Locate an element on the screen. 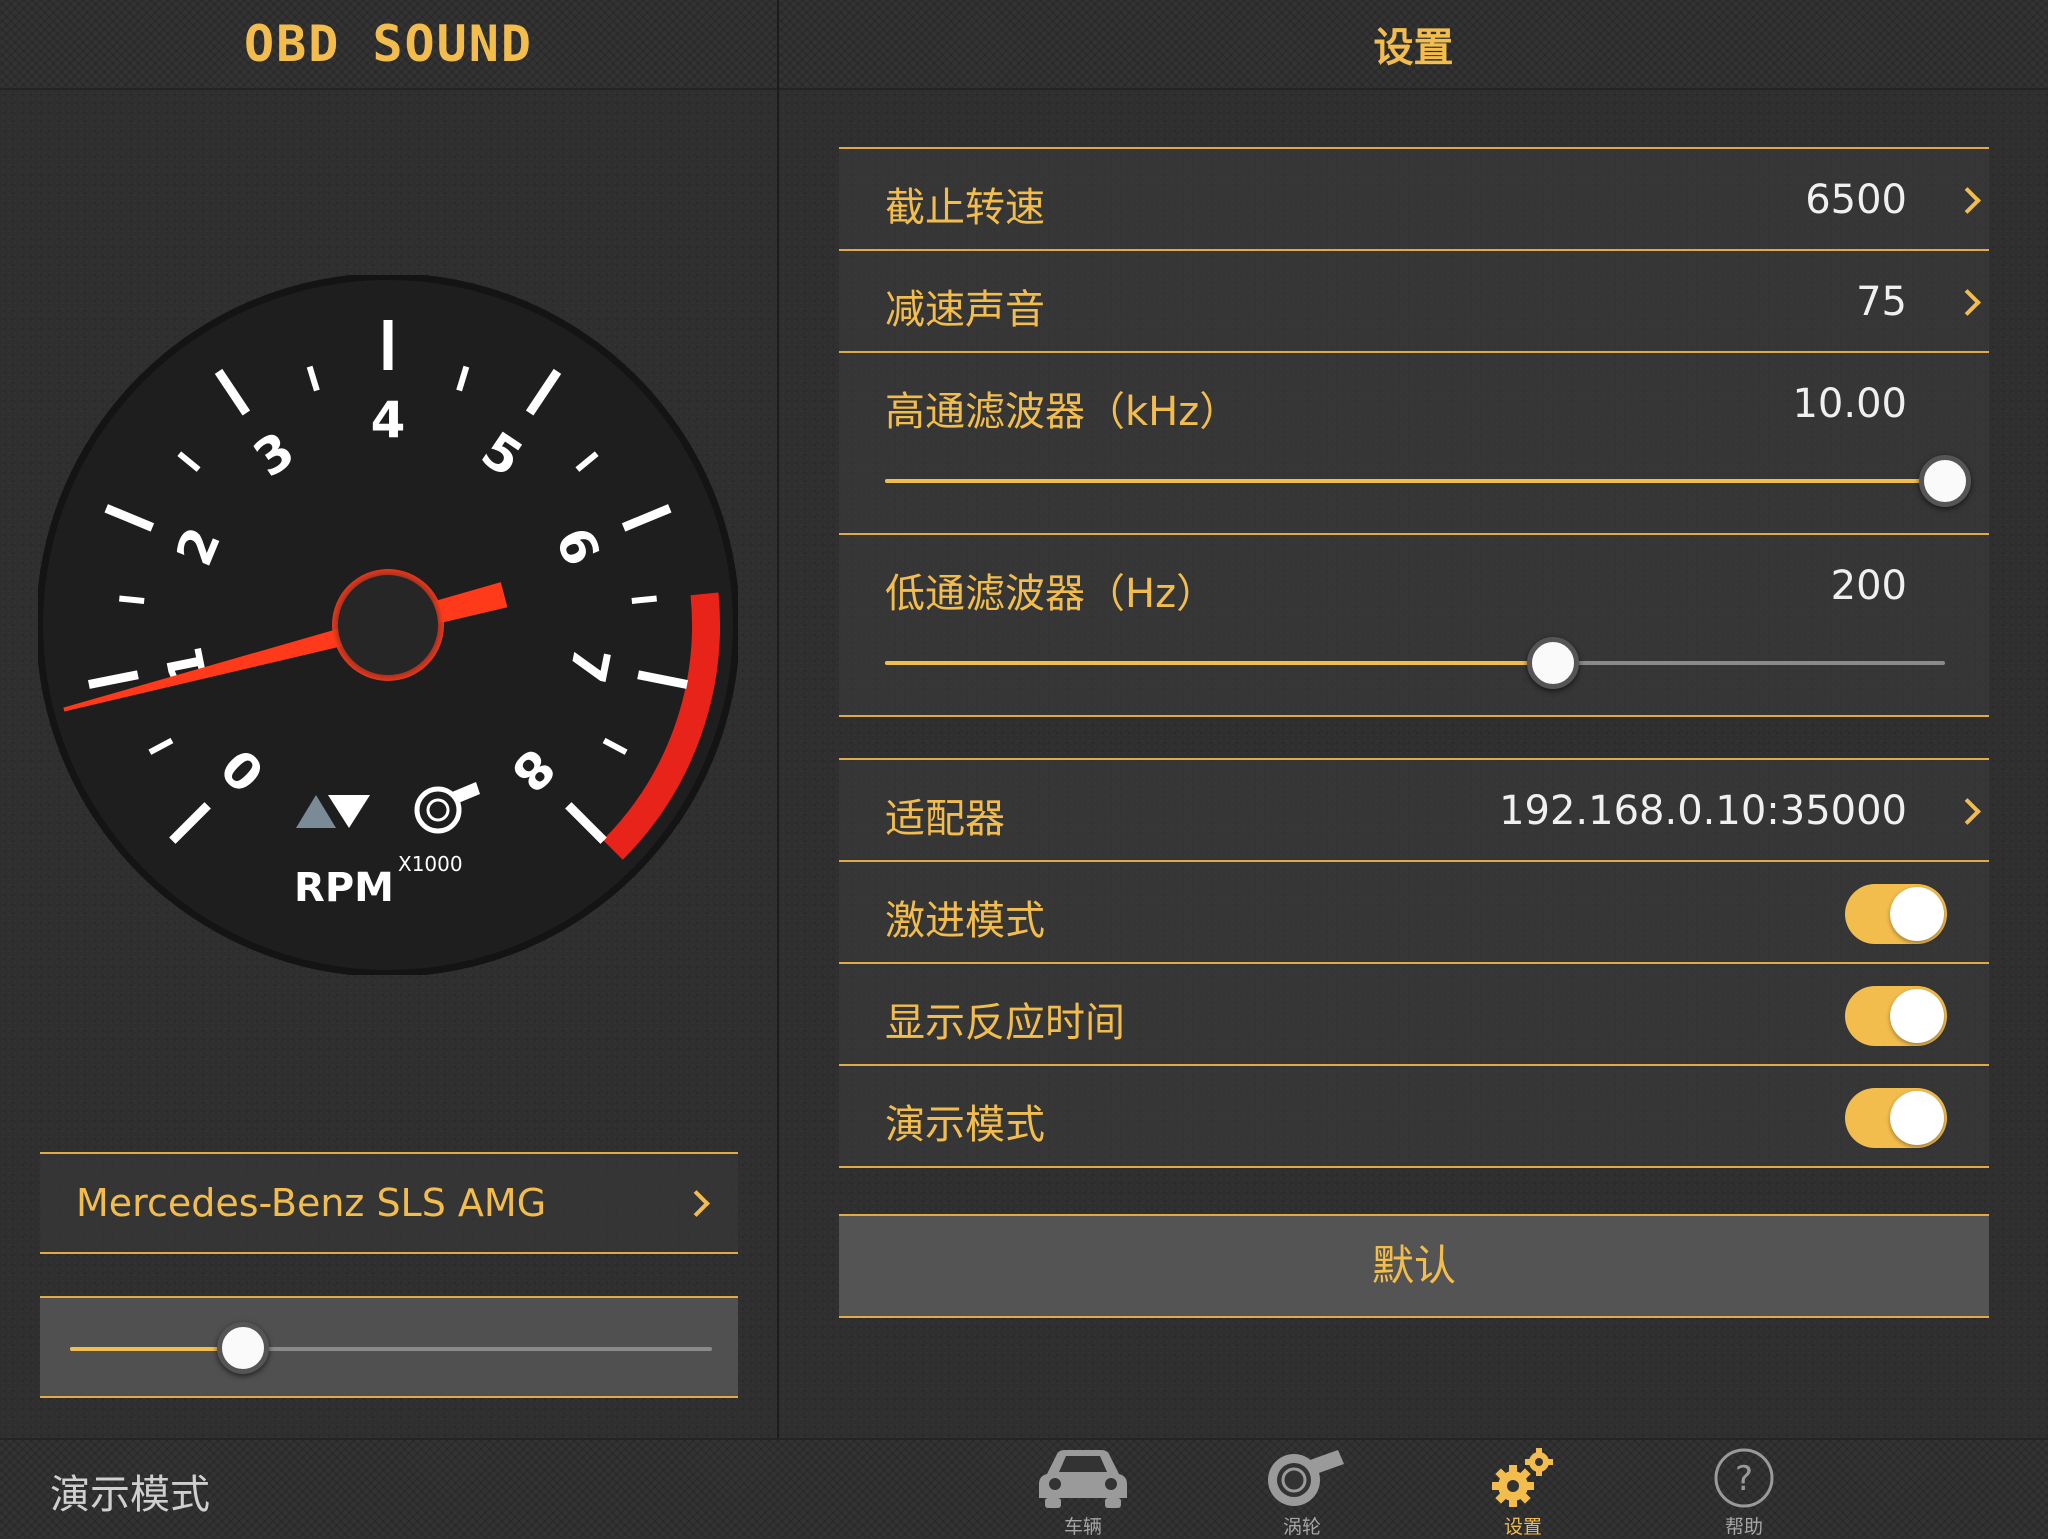  tab-settings-label: 设置 is located at coordinates (1522, 1527).